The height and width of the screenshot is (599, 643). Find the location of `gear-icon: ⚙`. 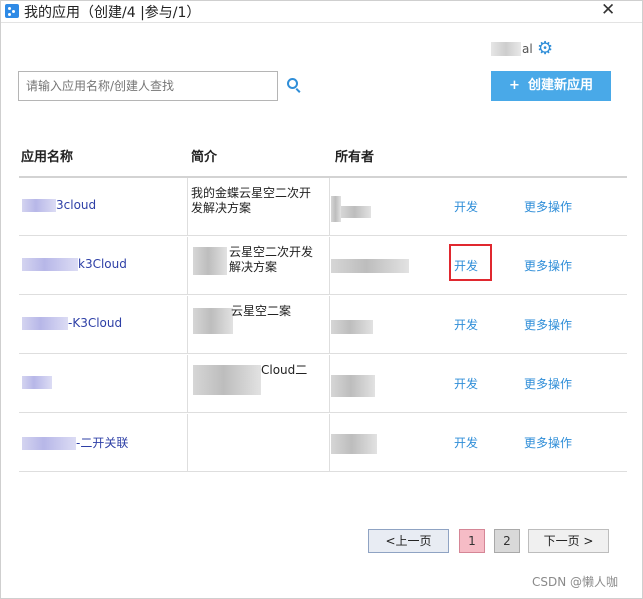

gear-icon: ⚙ is located at coordinates (545, 49).